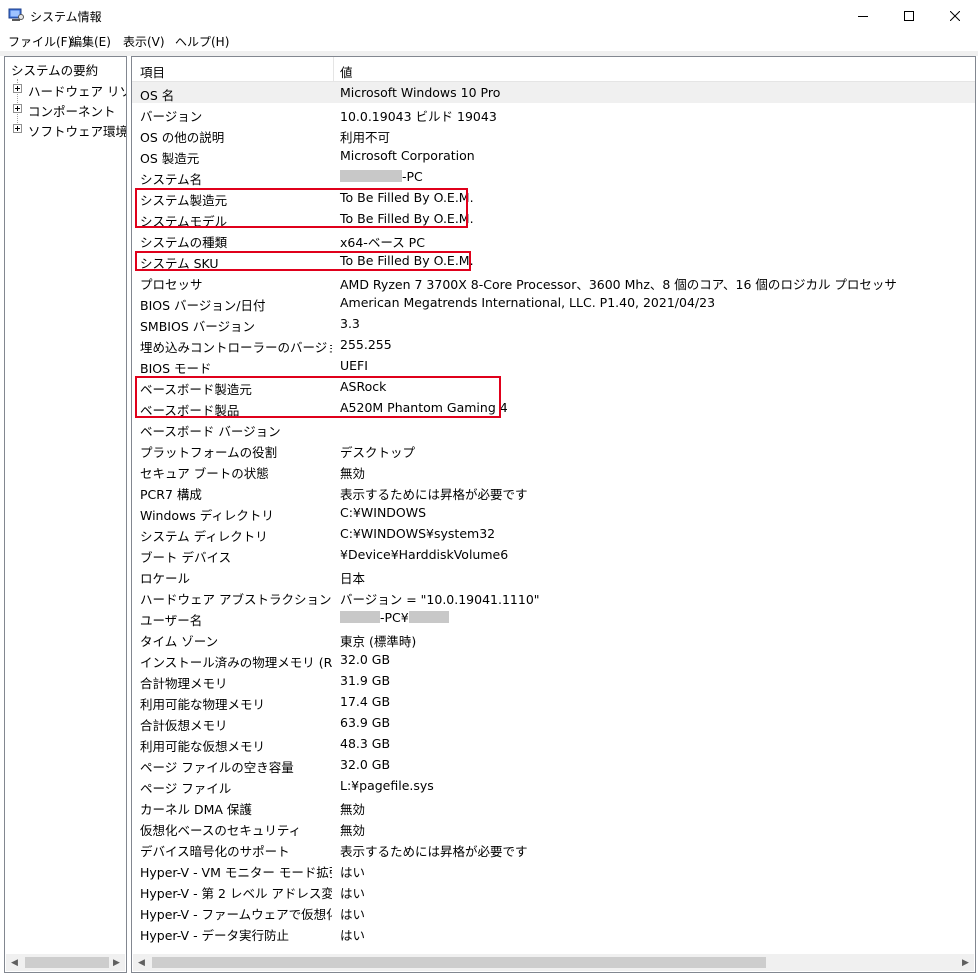  I want to click on row-item-value: -PC, so click(381, 176).